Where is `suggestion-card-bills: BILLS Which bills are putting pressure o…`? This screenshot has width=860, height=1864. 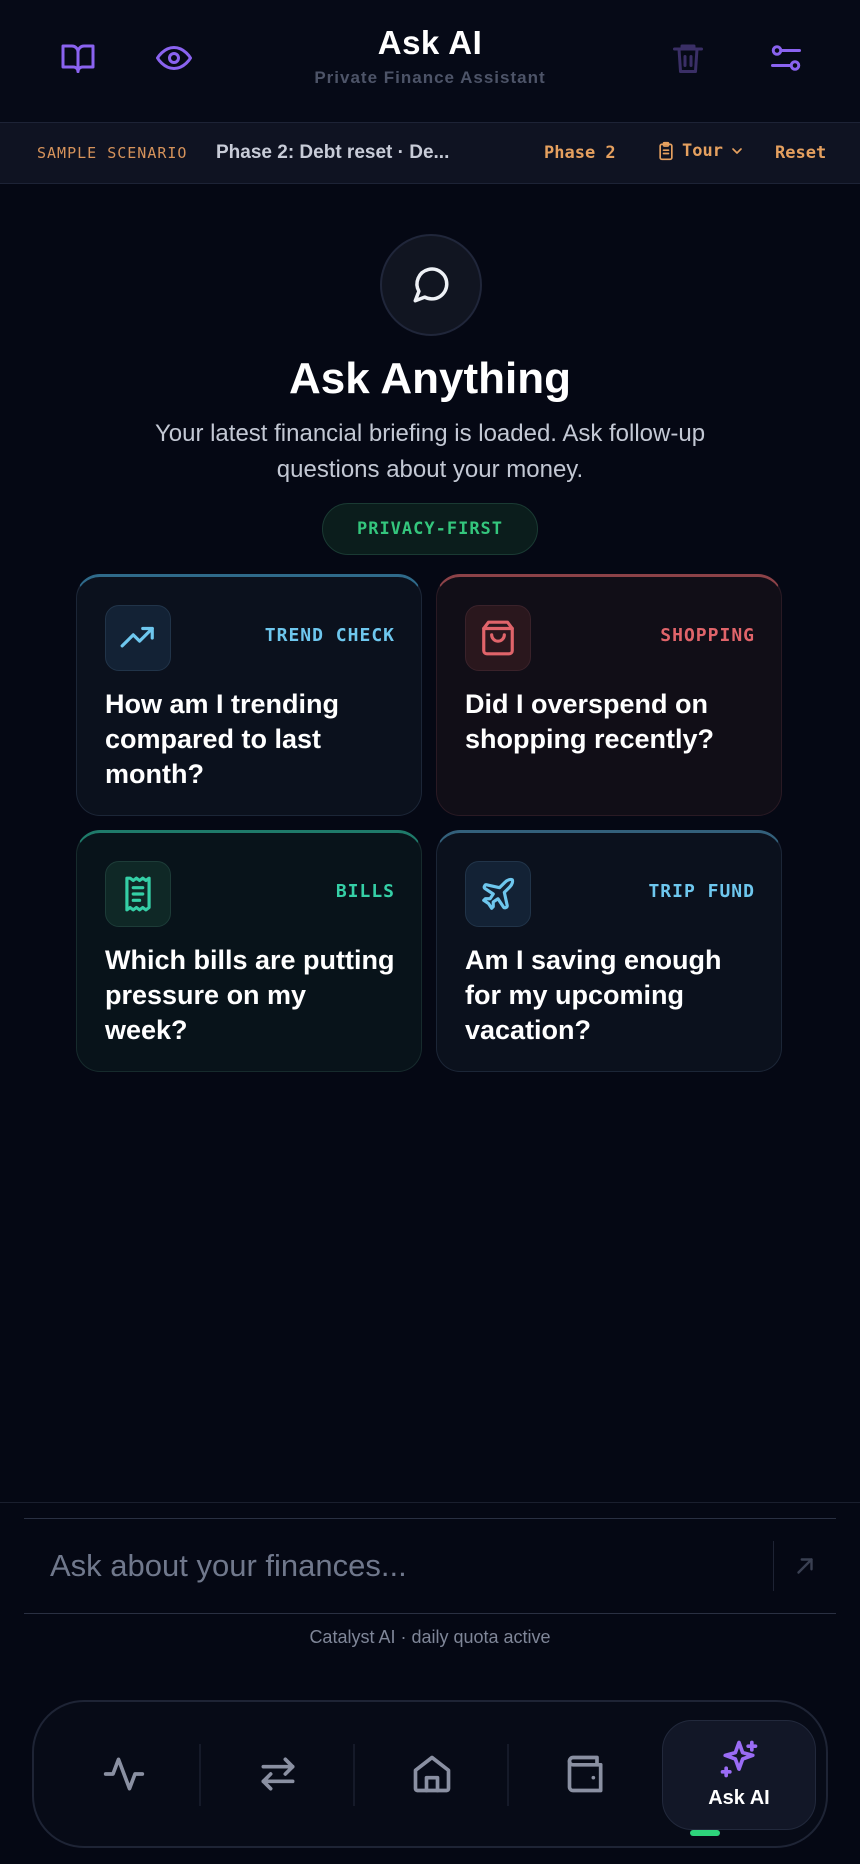 suggestion-card-bills: BILLS Which bills are putting pressure o… is located at coordinates (249, 951).